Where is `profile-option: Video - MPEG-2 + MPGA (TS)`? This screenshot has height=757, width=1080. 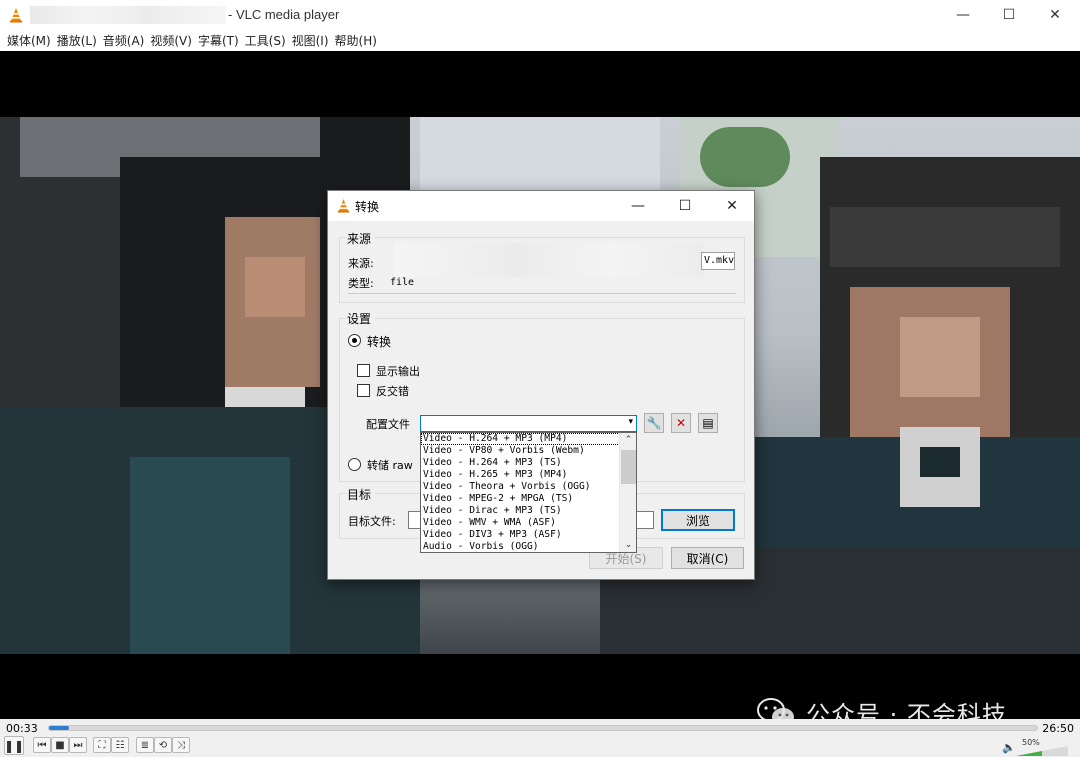
profile-option: Video - MPEG-2 + MPGA (TS) is located at coordinates (528, 499).